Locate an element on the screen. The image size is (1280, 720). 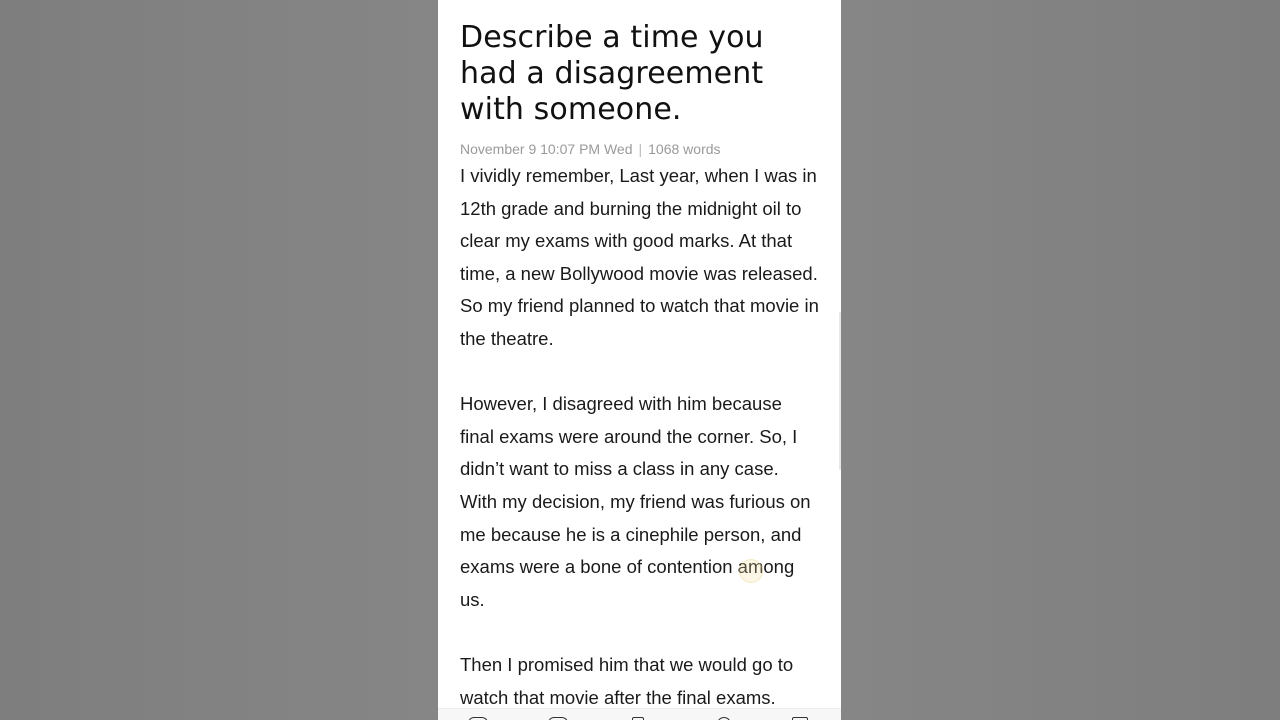
note-date: November 9 10:07 PM Wed is located at coordinates (546, 149).